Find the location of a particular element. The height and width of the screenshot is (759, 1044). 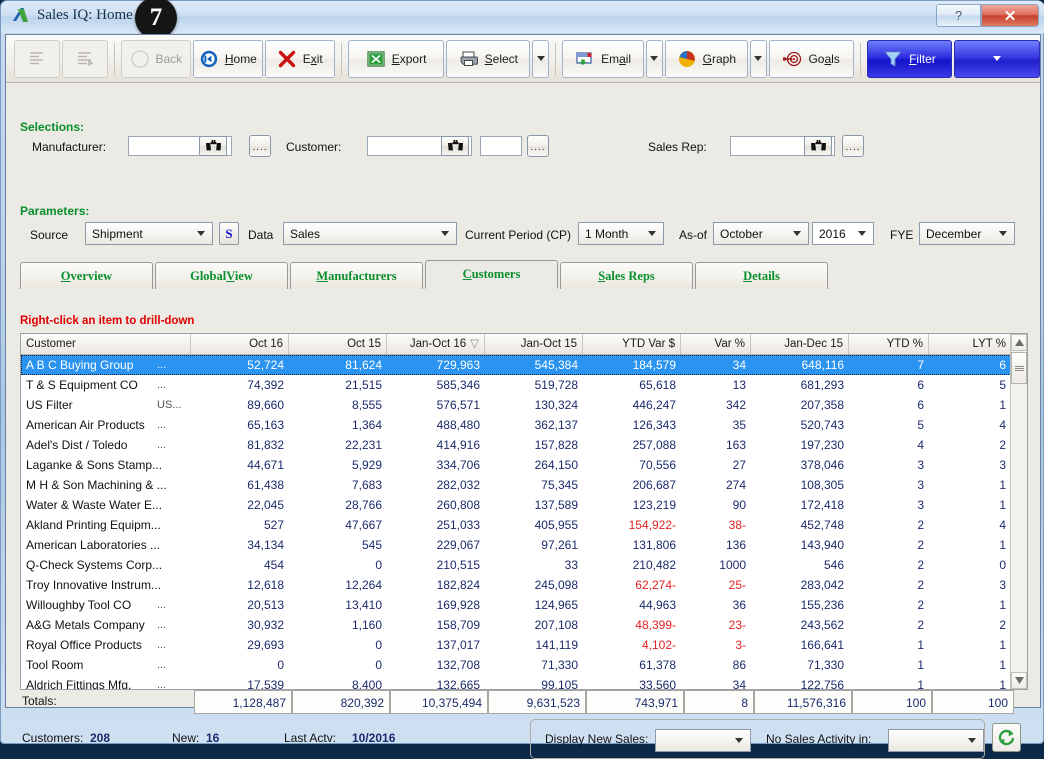

window-controls: ? ✕ is located at coordinates (987, 15).